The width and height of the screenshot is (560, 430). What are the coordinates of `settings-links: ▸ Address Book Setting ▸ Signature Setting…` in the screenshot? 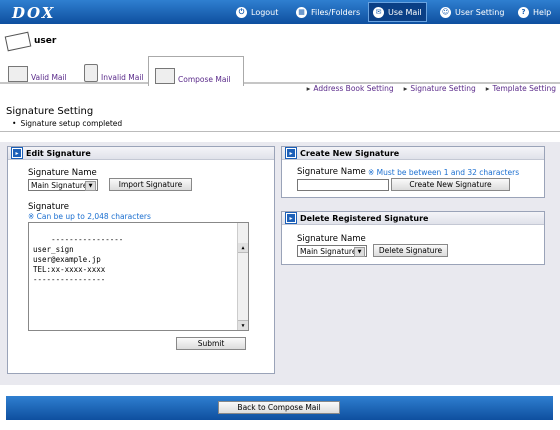 It's located at (431, 88).